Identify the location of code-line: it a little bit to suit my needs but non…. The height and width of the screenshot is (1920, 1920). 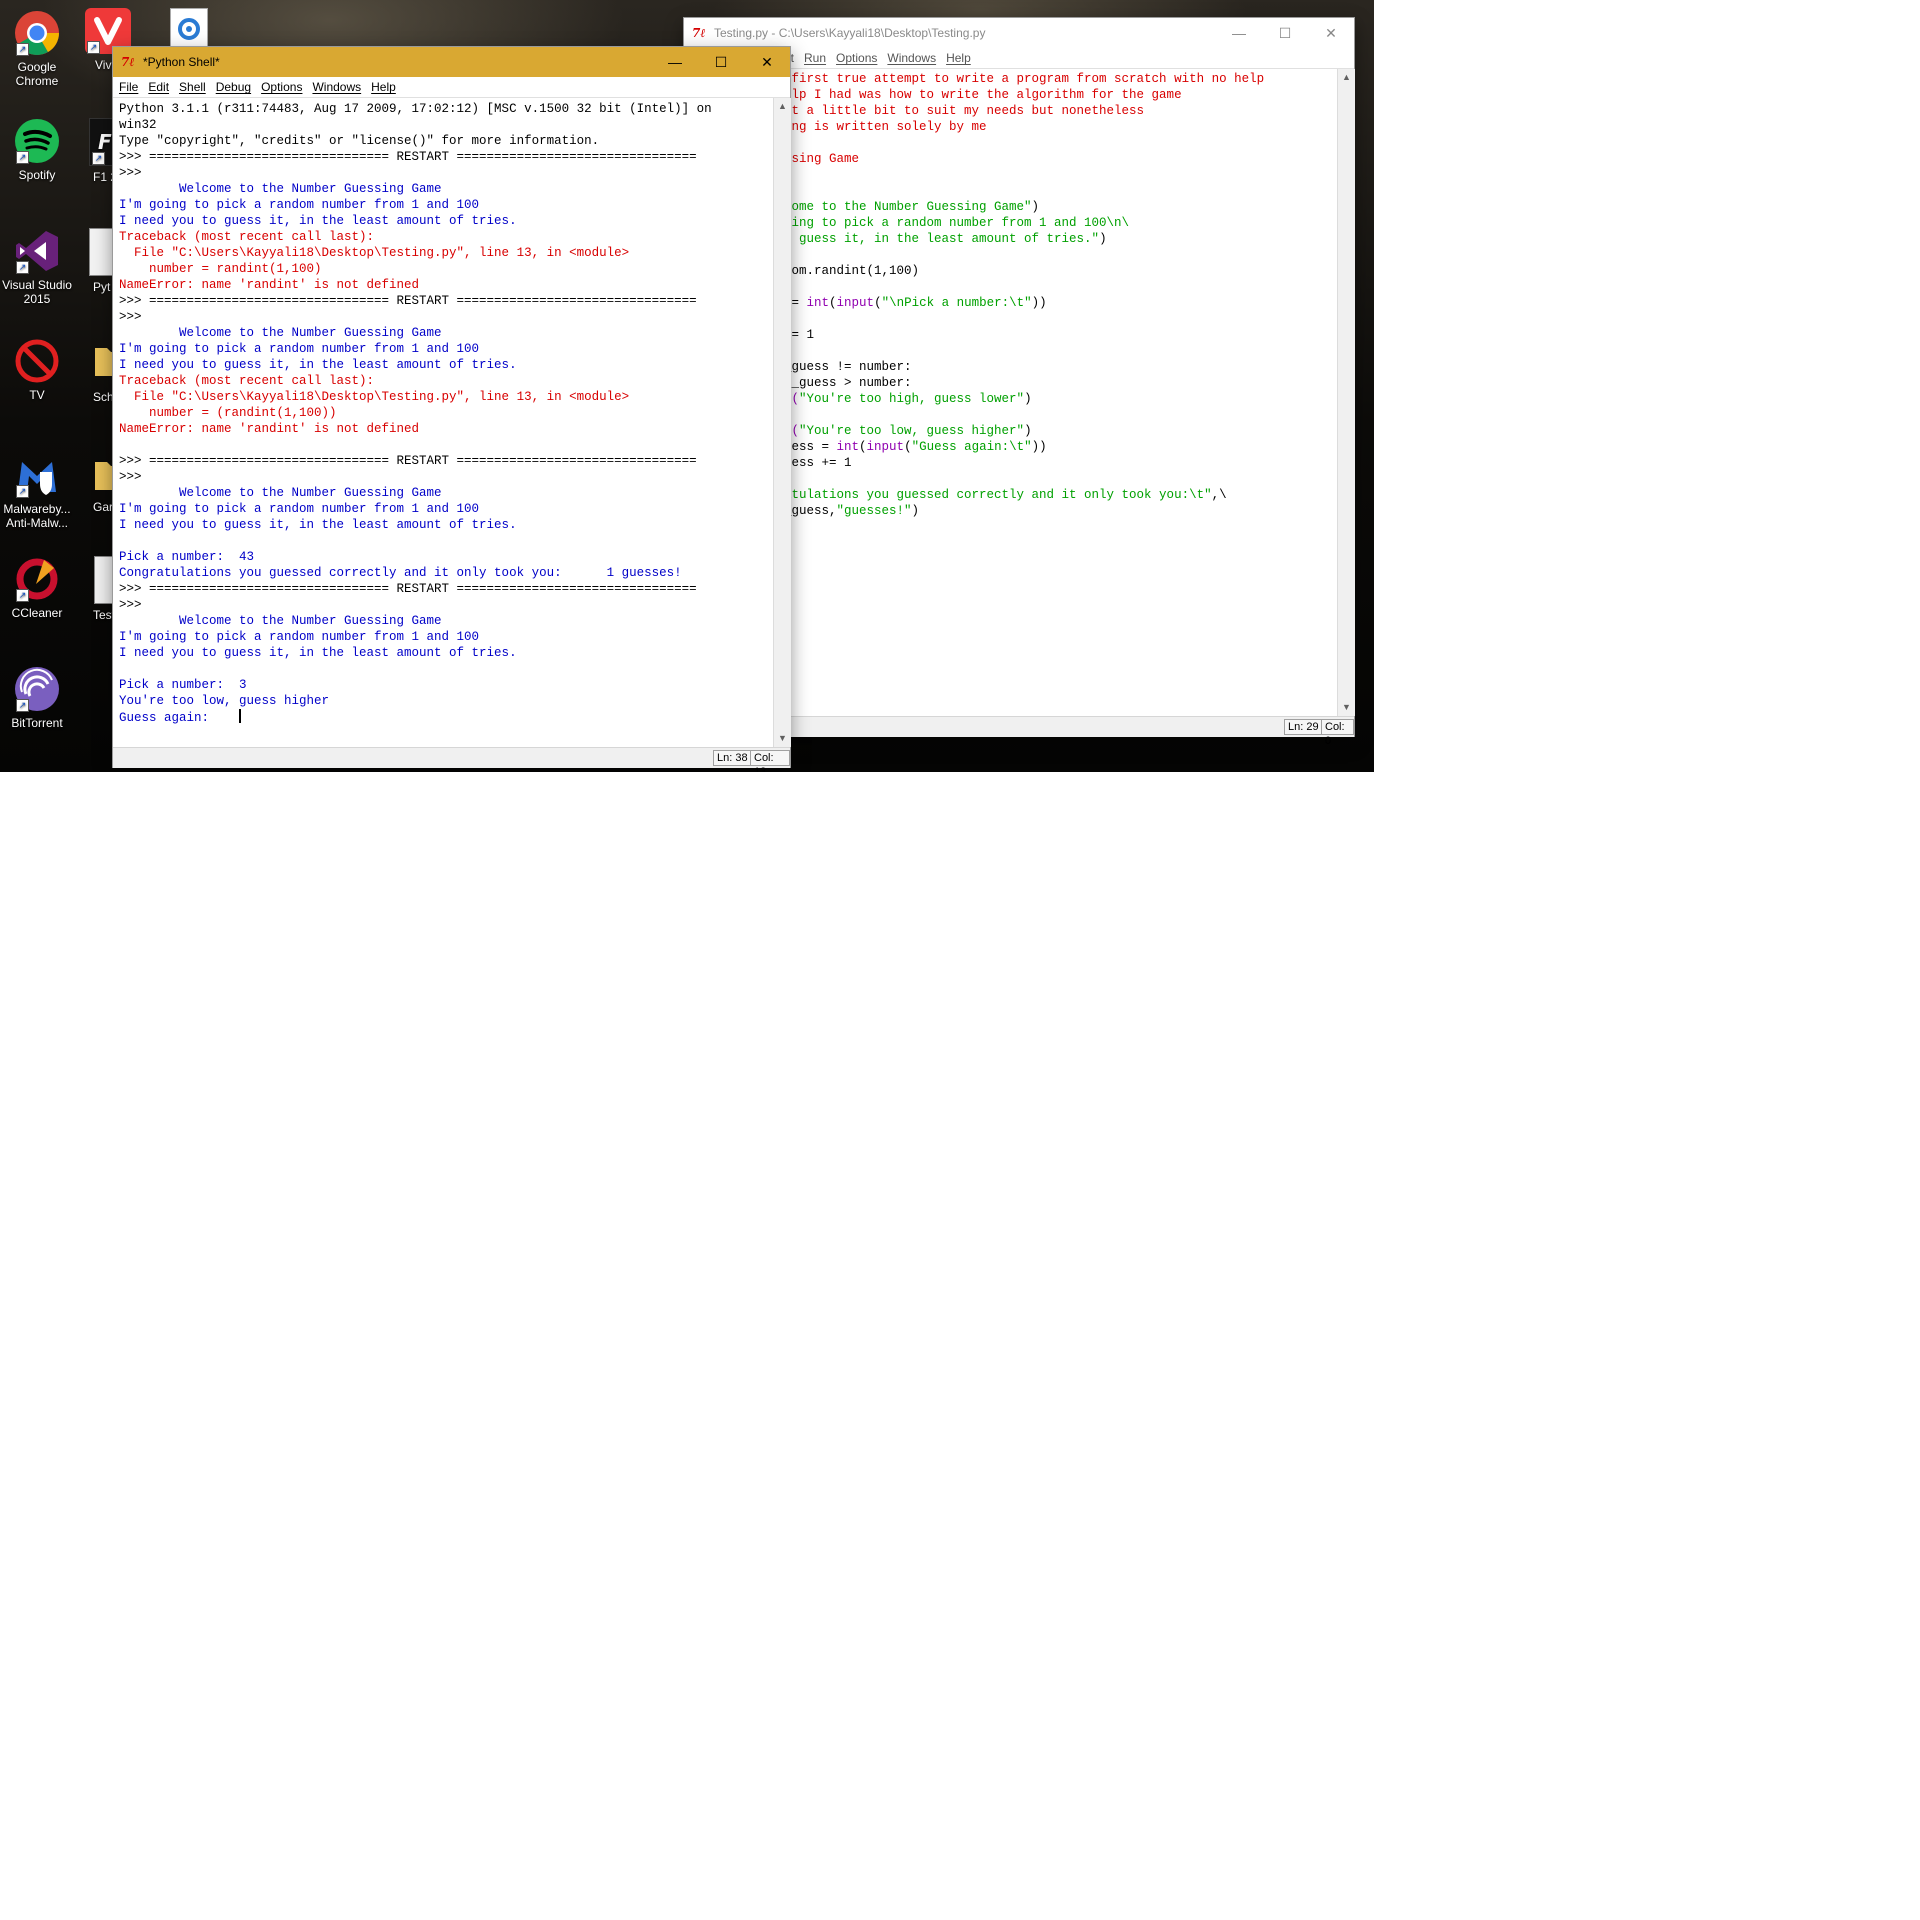
(1024, 111).